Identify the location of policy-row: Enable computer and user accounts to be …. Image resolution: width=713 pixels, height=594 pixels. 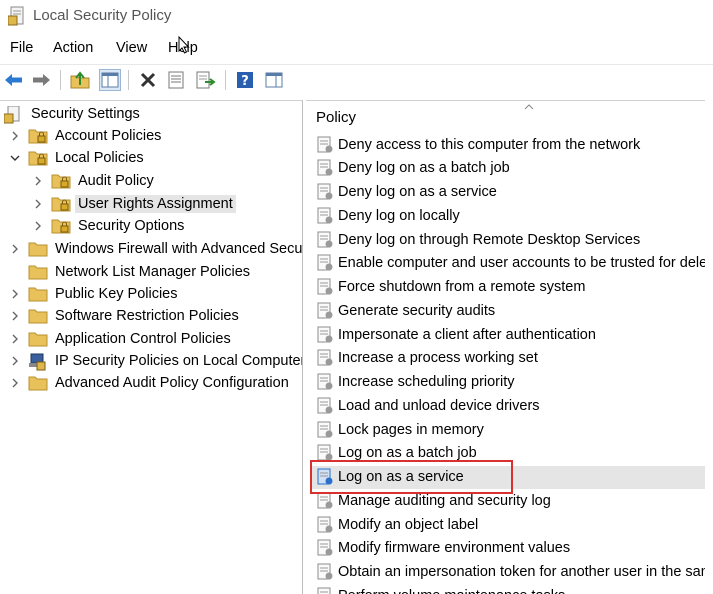
(512, 263).